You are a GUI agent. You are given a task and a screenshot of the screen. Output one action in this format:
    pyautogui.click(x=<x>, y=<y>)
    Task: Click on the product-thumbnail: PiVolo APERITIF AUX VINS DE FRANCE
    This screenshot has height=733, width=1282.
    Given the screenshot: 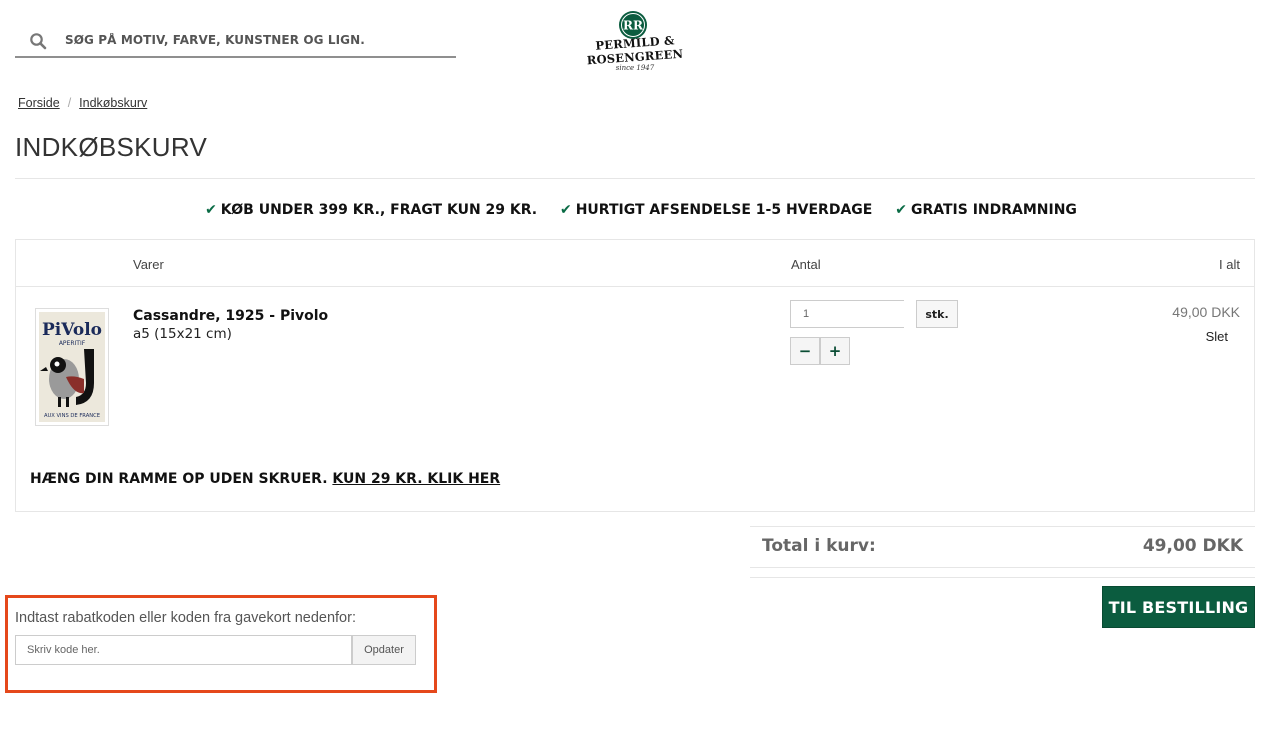 What is the action you would take?
    pyautogui.click(x=72, y=367)
    